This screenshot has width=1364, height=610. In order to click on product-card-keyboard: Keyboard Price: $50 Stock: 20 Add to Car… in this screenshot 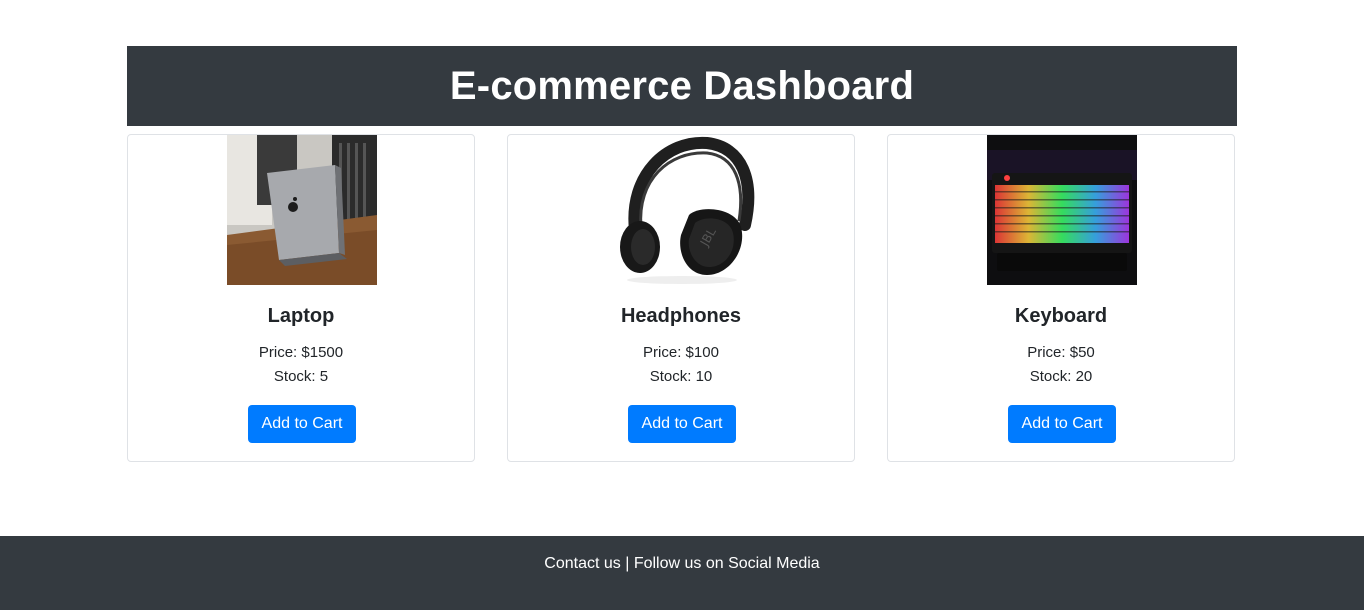, I will do `click(1061, 298)`.